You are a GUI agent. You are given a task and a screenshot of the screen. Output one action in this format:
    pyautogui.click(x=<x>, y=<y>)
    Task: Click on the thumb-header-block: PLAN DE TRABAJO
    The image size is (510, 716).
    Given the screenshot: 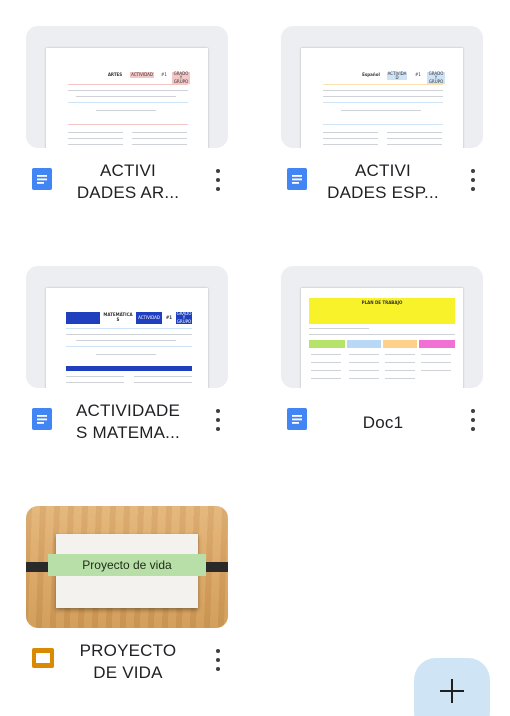 What is the action you would take?
    pyautogui.click(x=382, y=311)
    